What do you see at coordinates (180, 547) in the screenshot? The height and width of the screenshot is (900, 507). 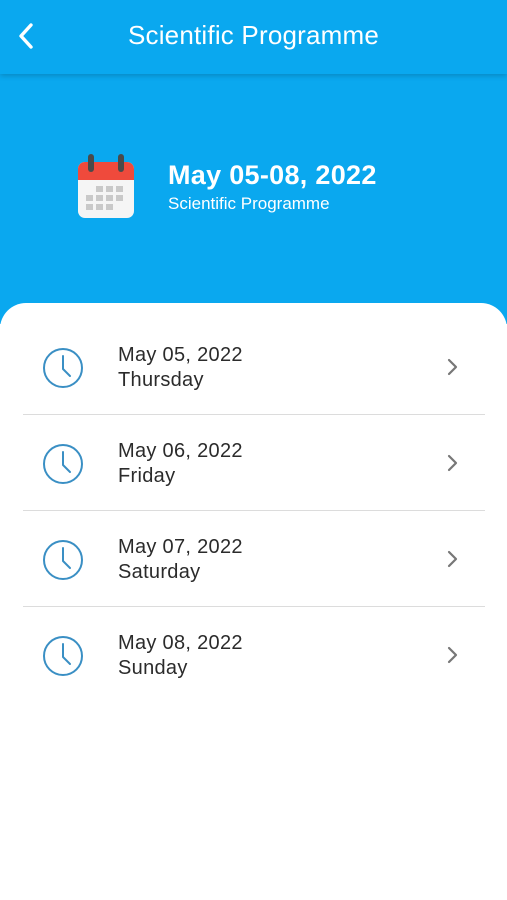 I see `day-date: May 07, 2022` at bounding box center [180, 547].